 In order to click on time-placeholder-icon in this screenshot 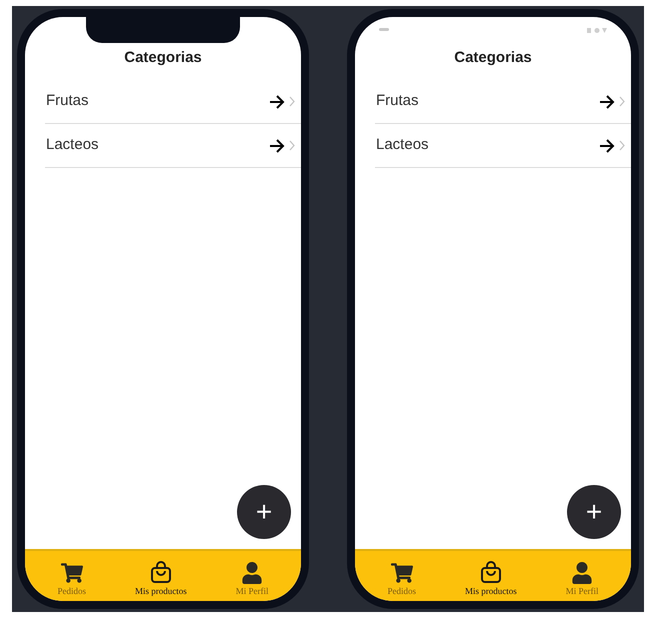, I will do `click(384, 29)`.